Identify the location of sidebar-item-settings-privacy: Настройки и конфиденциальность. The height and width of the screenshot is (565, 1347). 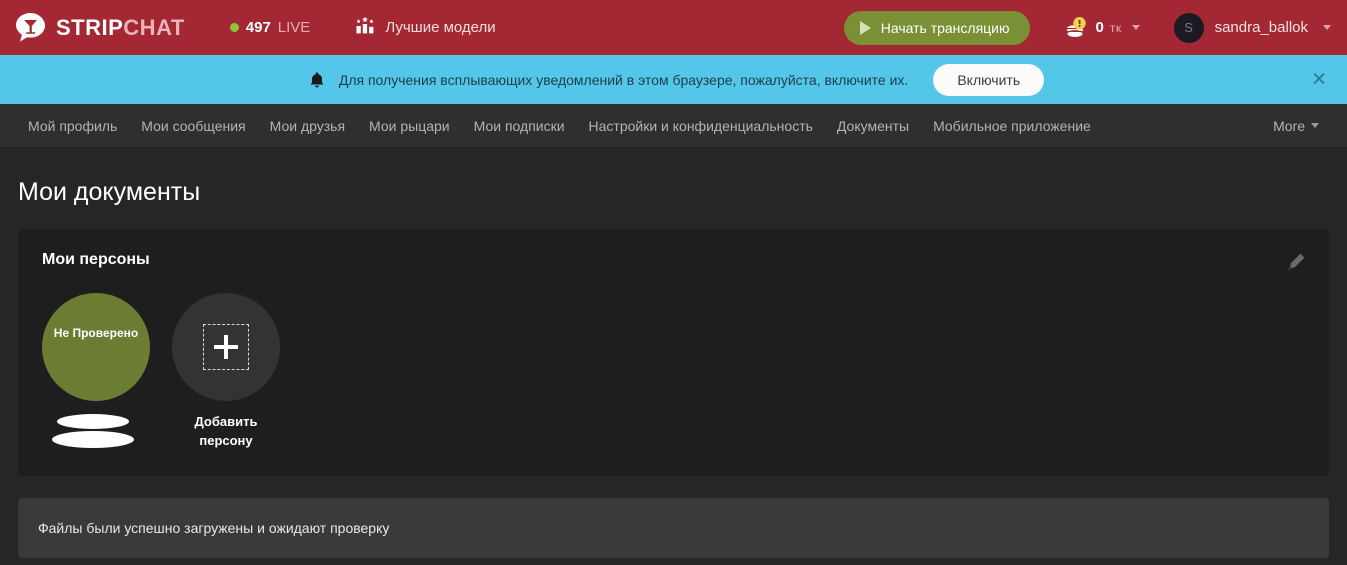
(701, 126).